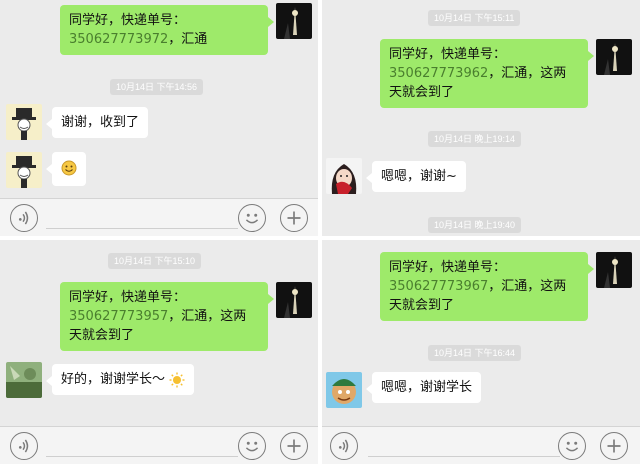 The height and width of the screenshot is (464, 640). Describe the element at coordinates (177, 379) in the screenshot. I see `sun-emoji-icon` at that location.